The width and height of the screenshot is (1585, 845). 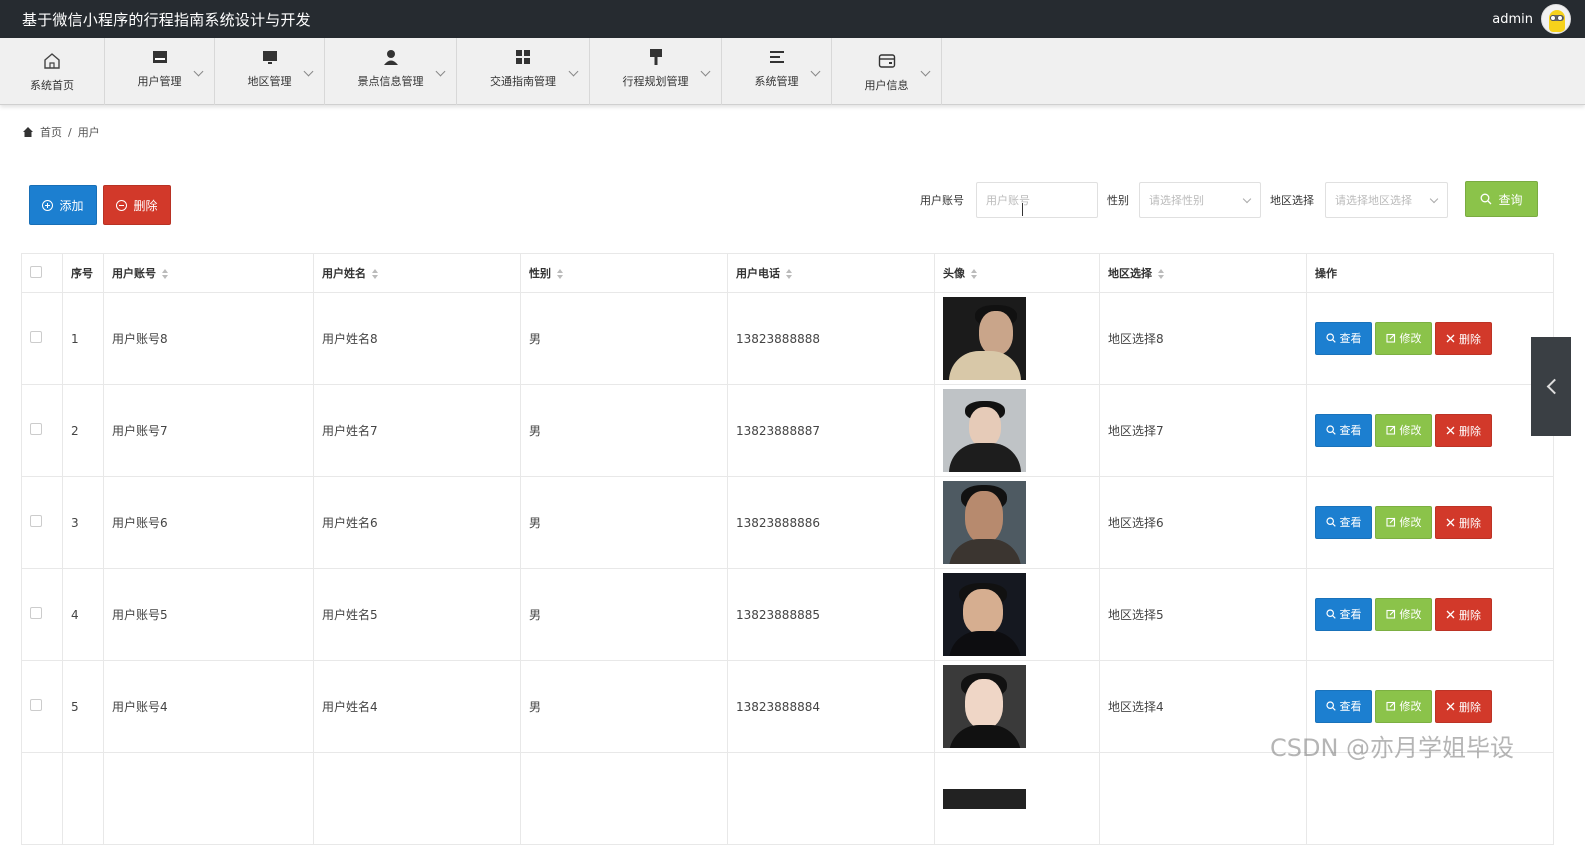 What do you see at coordinates (777, 71) in the screenshot?
I see `nav-item-system-management: 系统管理` at bounding box center [777, 71].